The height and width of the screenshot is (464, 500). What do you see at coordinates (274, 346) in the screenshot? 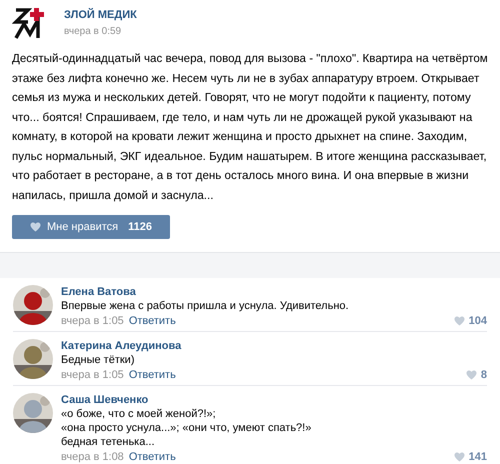
I see `comment-author: Катерина Алеудинова` at bounding box center [274, 346].